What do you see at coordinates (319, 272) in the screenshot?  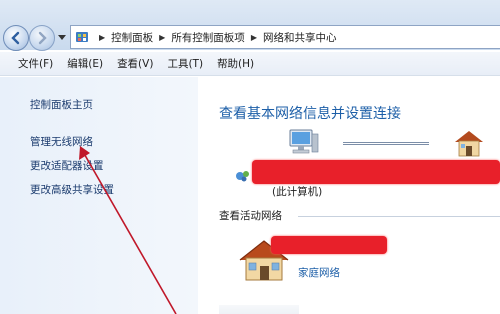 I see `network-type-link: 家庭网络` at bounding box center [319, 272].